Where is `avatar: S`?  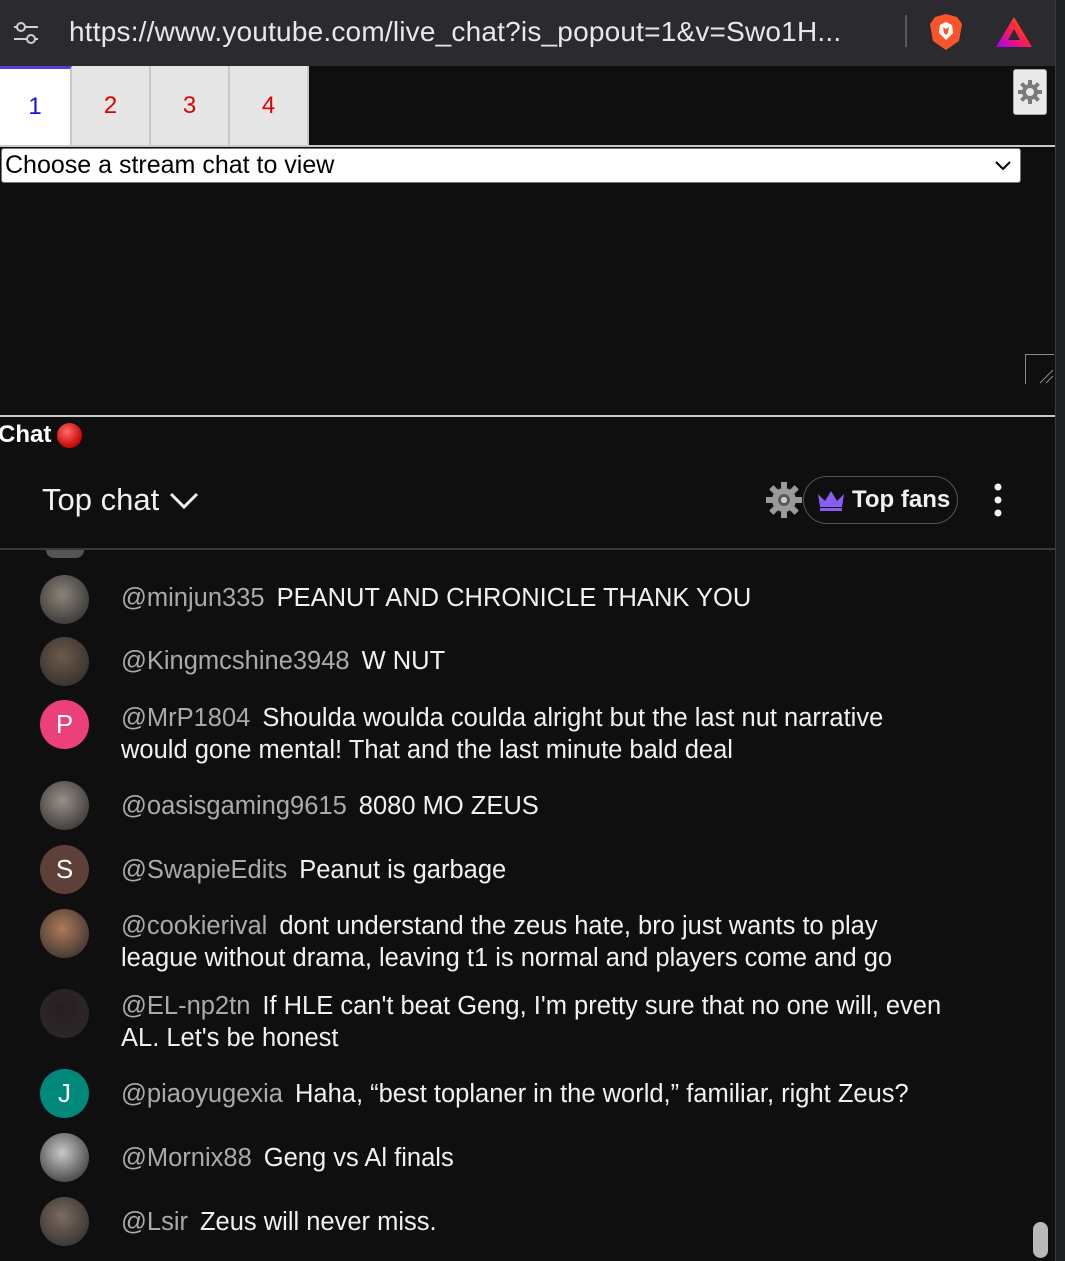
avatar: S is located at coordinates (64, 869).